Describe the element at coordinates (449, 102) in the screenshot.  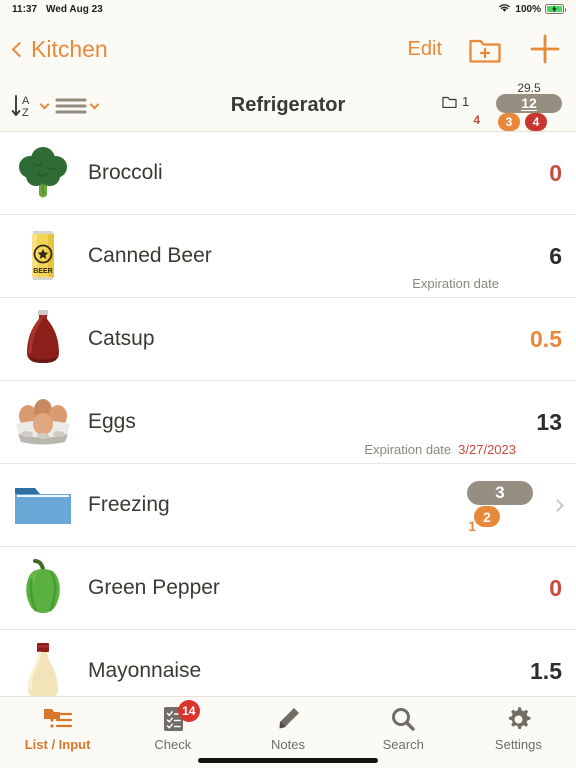
I see `folder-icon` at that location.